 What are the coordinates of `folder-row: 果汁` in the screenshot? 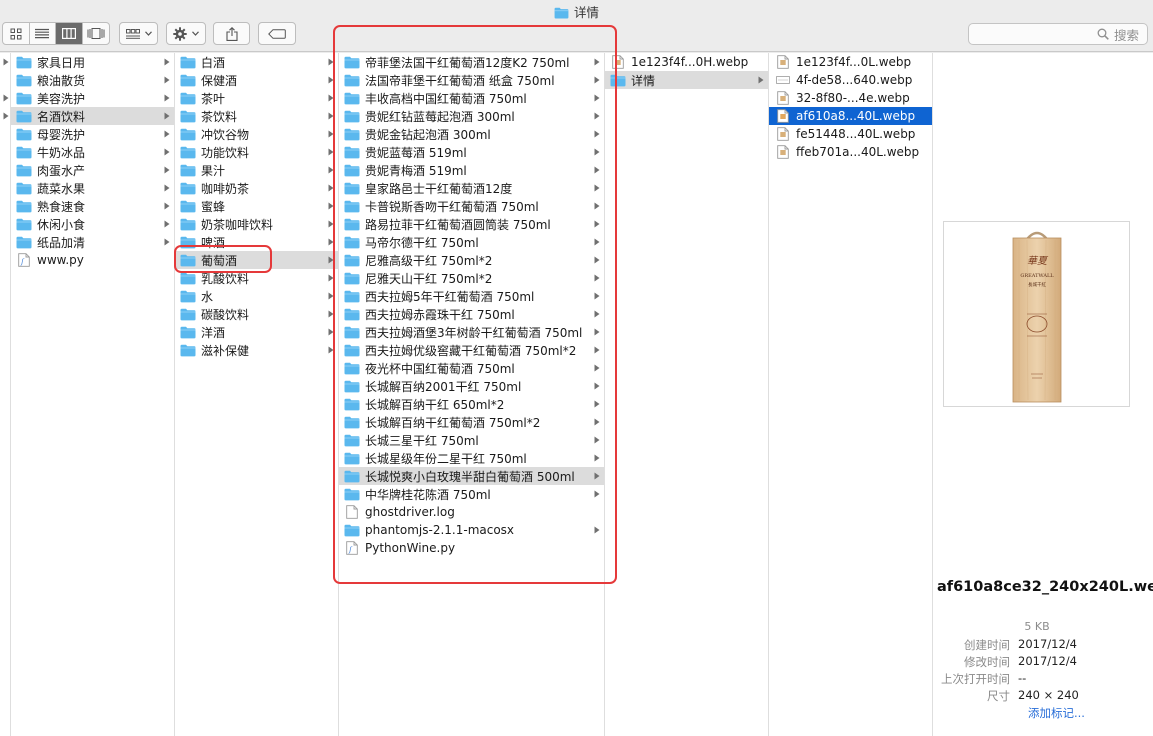 It's located at (256, 170).